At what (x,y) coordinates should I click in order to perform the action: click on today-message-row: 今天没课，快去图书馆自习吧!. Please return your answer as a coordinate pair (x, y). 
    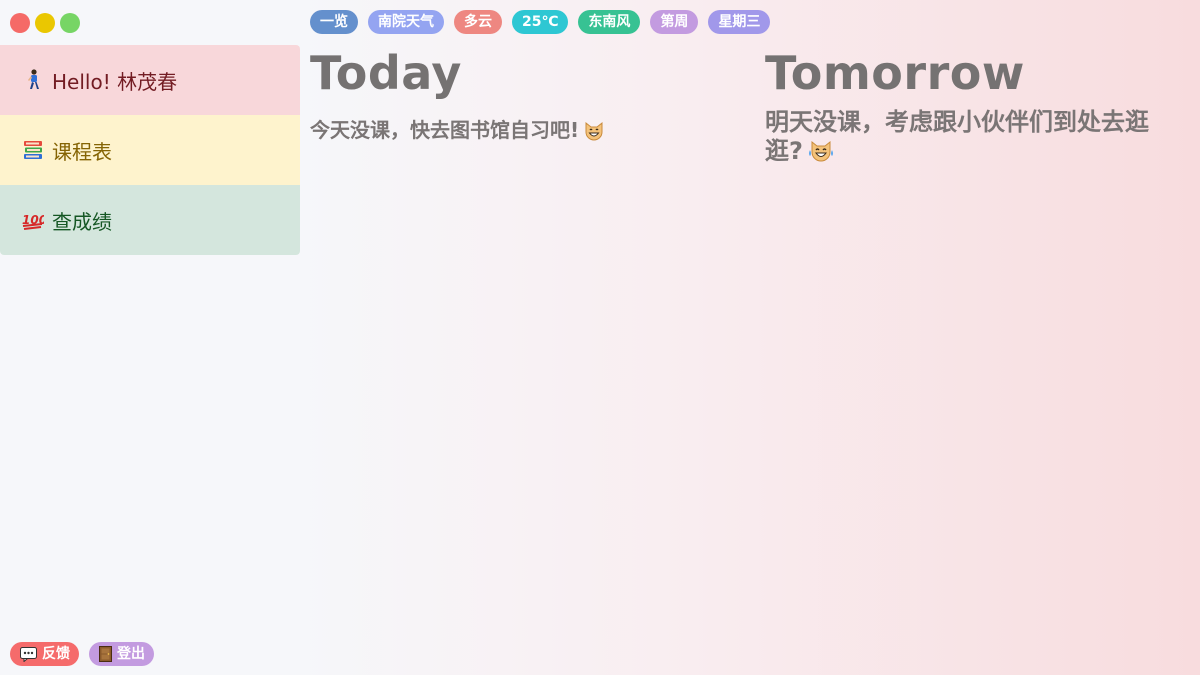
    Looking at the image, I should click on (530, 132).